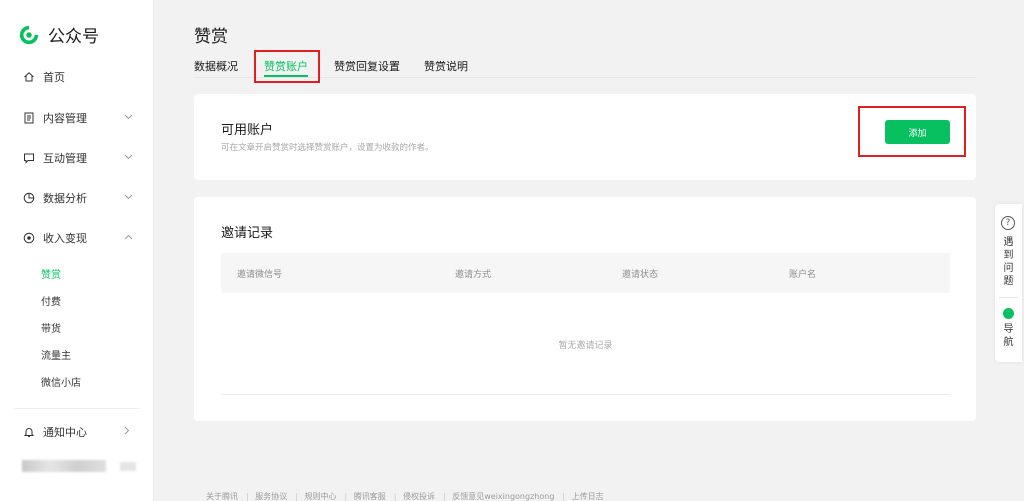 The height and width of the screenshot is (501, 1024). What do you see at coordinates (51, 300) in the screenshot?
I see `sidebar-subitem-paid: 付费` at bounding box center [51, 300].